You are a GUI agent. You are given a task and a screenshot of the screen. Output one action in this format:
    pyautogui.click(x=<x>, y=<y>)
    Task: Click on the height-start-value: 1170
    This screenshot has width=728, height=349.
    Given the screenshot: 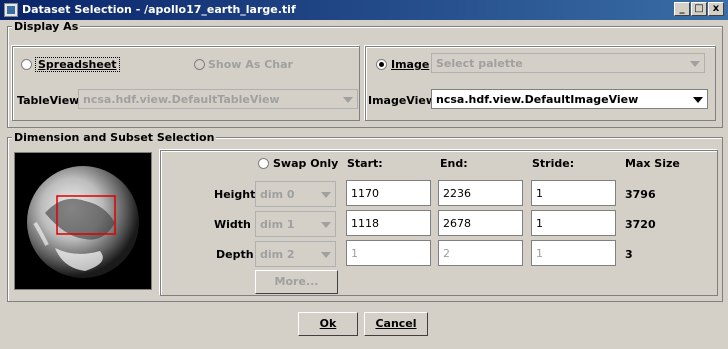 What is the action you would take?
    pyautogui.click(x=365, y=193)
    